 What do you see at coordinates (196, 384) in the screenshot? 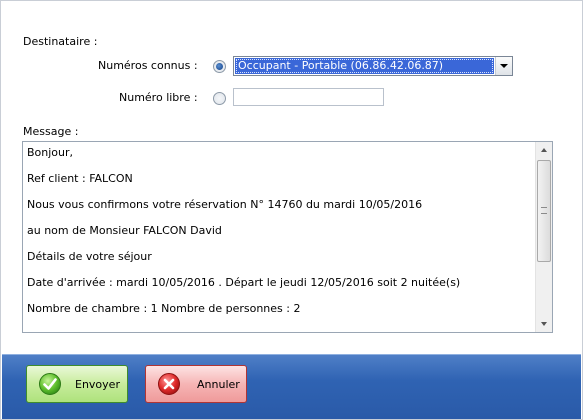
I see `cancel-button: Annuler` at bounding box center [196, 384].